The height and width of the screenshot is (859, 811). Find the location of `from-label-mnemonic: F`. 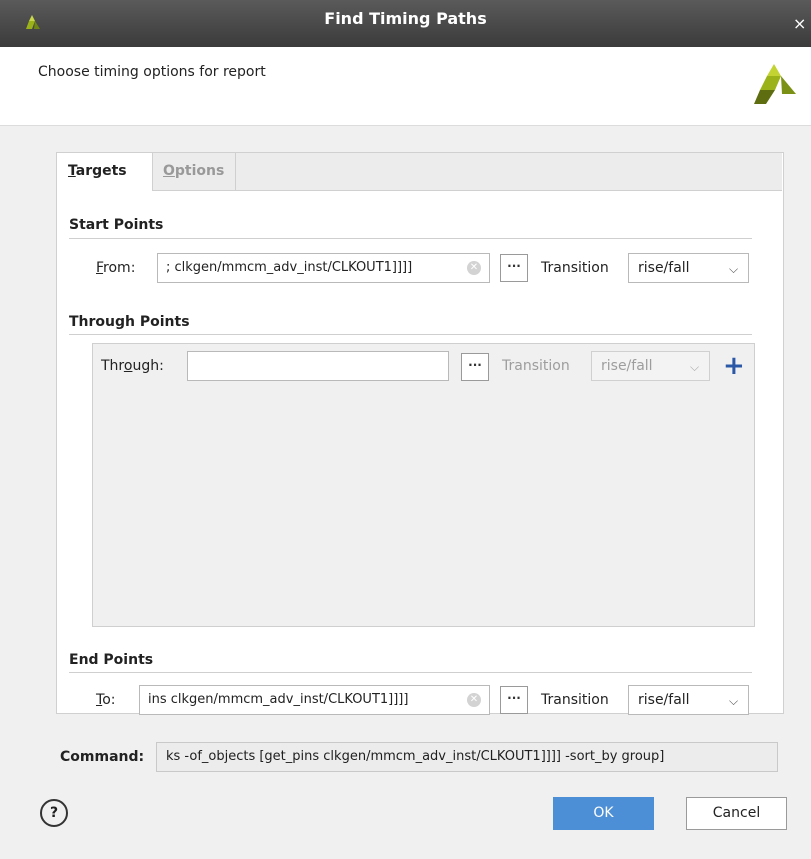

from-label-mnemonic: F is located at coordinates (100, 268).